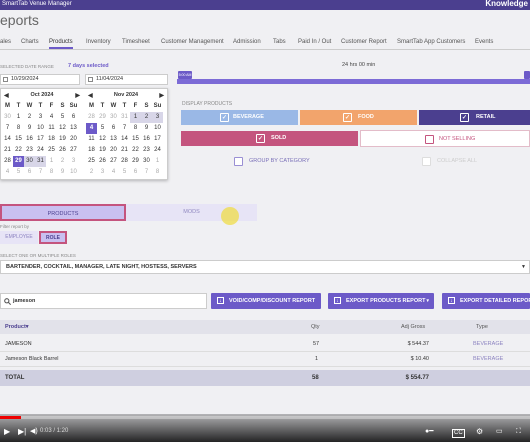 The width and height of the screenshot is (530, 442). I want to click on autoplay-toggle-icon: ●━, so click(429, 432).